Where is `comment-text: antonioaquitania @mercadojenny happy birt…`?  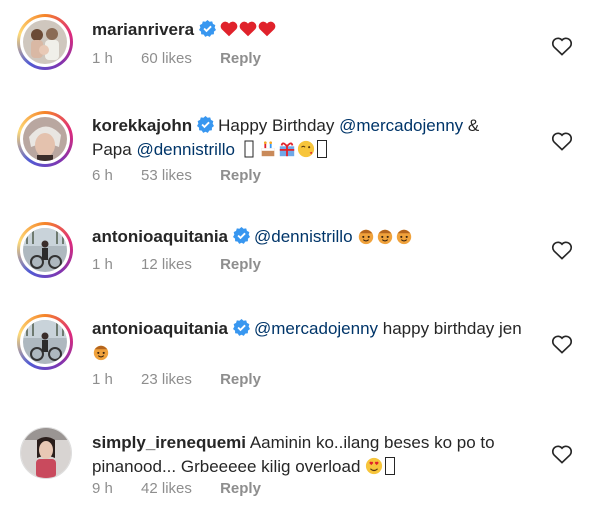 comment-text: antonioaquitania @mercadojenny happy birt… is located at coordinates (307, 341).